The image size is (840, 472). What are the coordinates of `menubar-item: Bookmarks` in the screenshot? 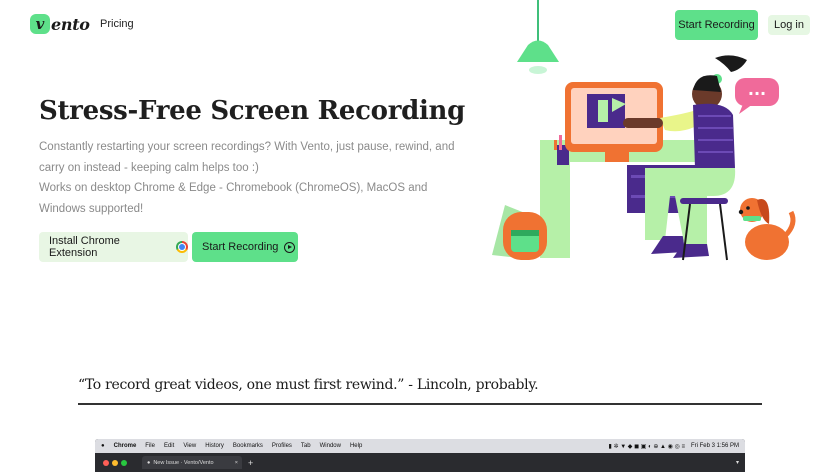 It's located at (247, 446).